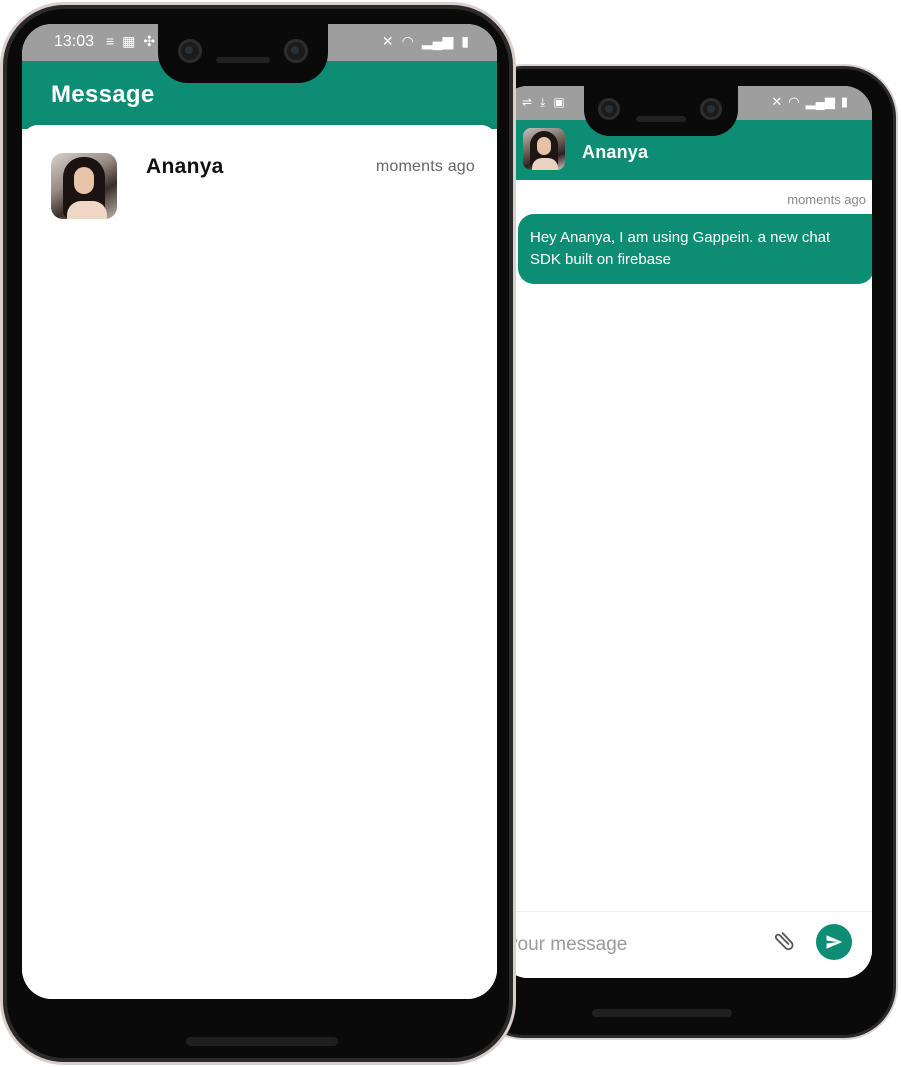  I want to click on calendar-icon: ▦, so click(129, 41).